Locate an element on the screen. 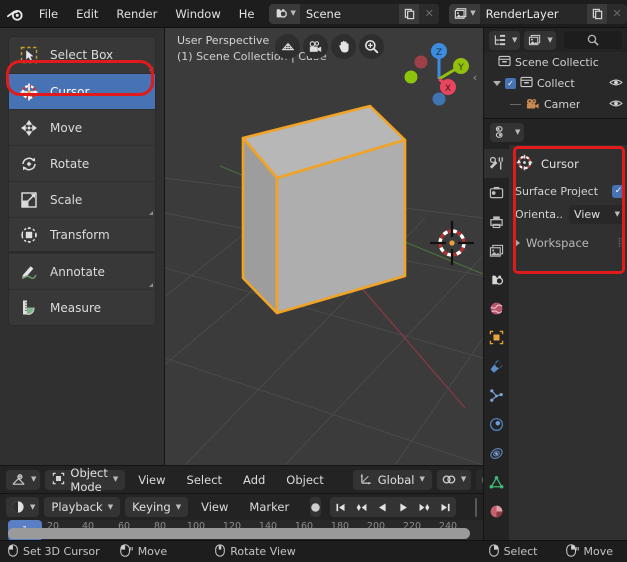 Image resolution: width=627 pixels, height=562 pixels. tool-name-label: Cursor is located at coordinates (560, 164).